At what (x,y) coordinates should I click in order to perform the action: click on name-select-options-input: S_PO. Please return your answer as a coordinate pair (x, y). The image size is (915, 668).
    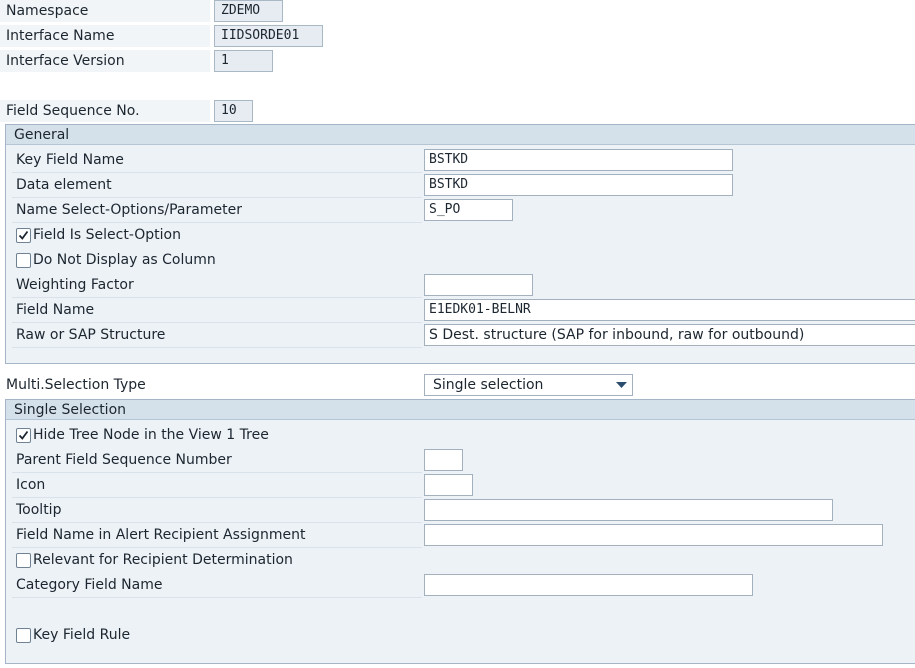
    Looking at the image, I should click on (468, 210).